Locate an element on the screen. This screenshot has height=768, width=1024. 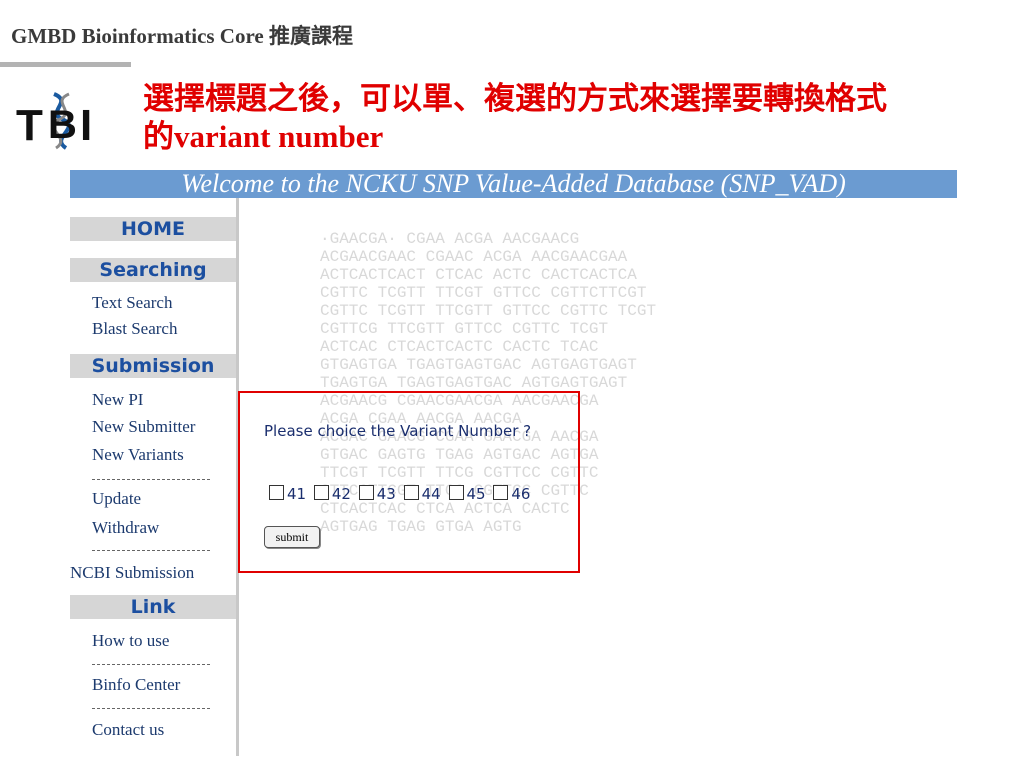
slide-title-line1: 選擇標題之後，可以單、複選的方式來選擇要轉換格式 is located at coordinates (515, 98).